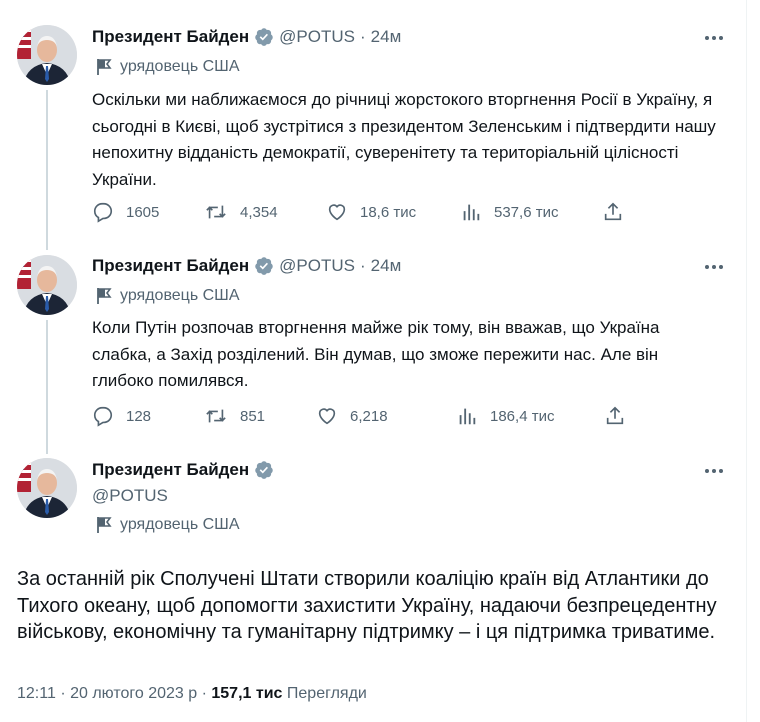 The width and height of the screenshot is (760, 722). I want to click on reply-button: 1605, so click(148, 212).